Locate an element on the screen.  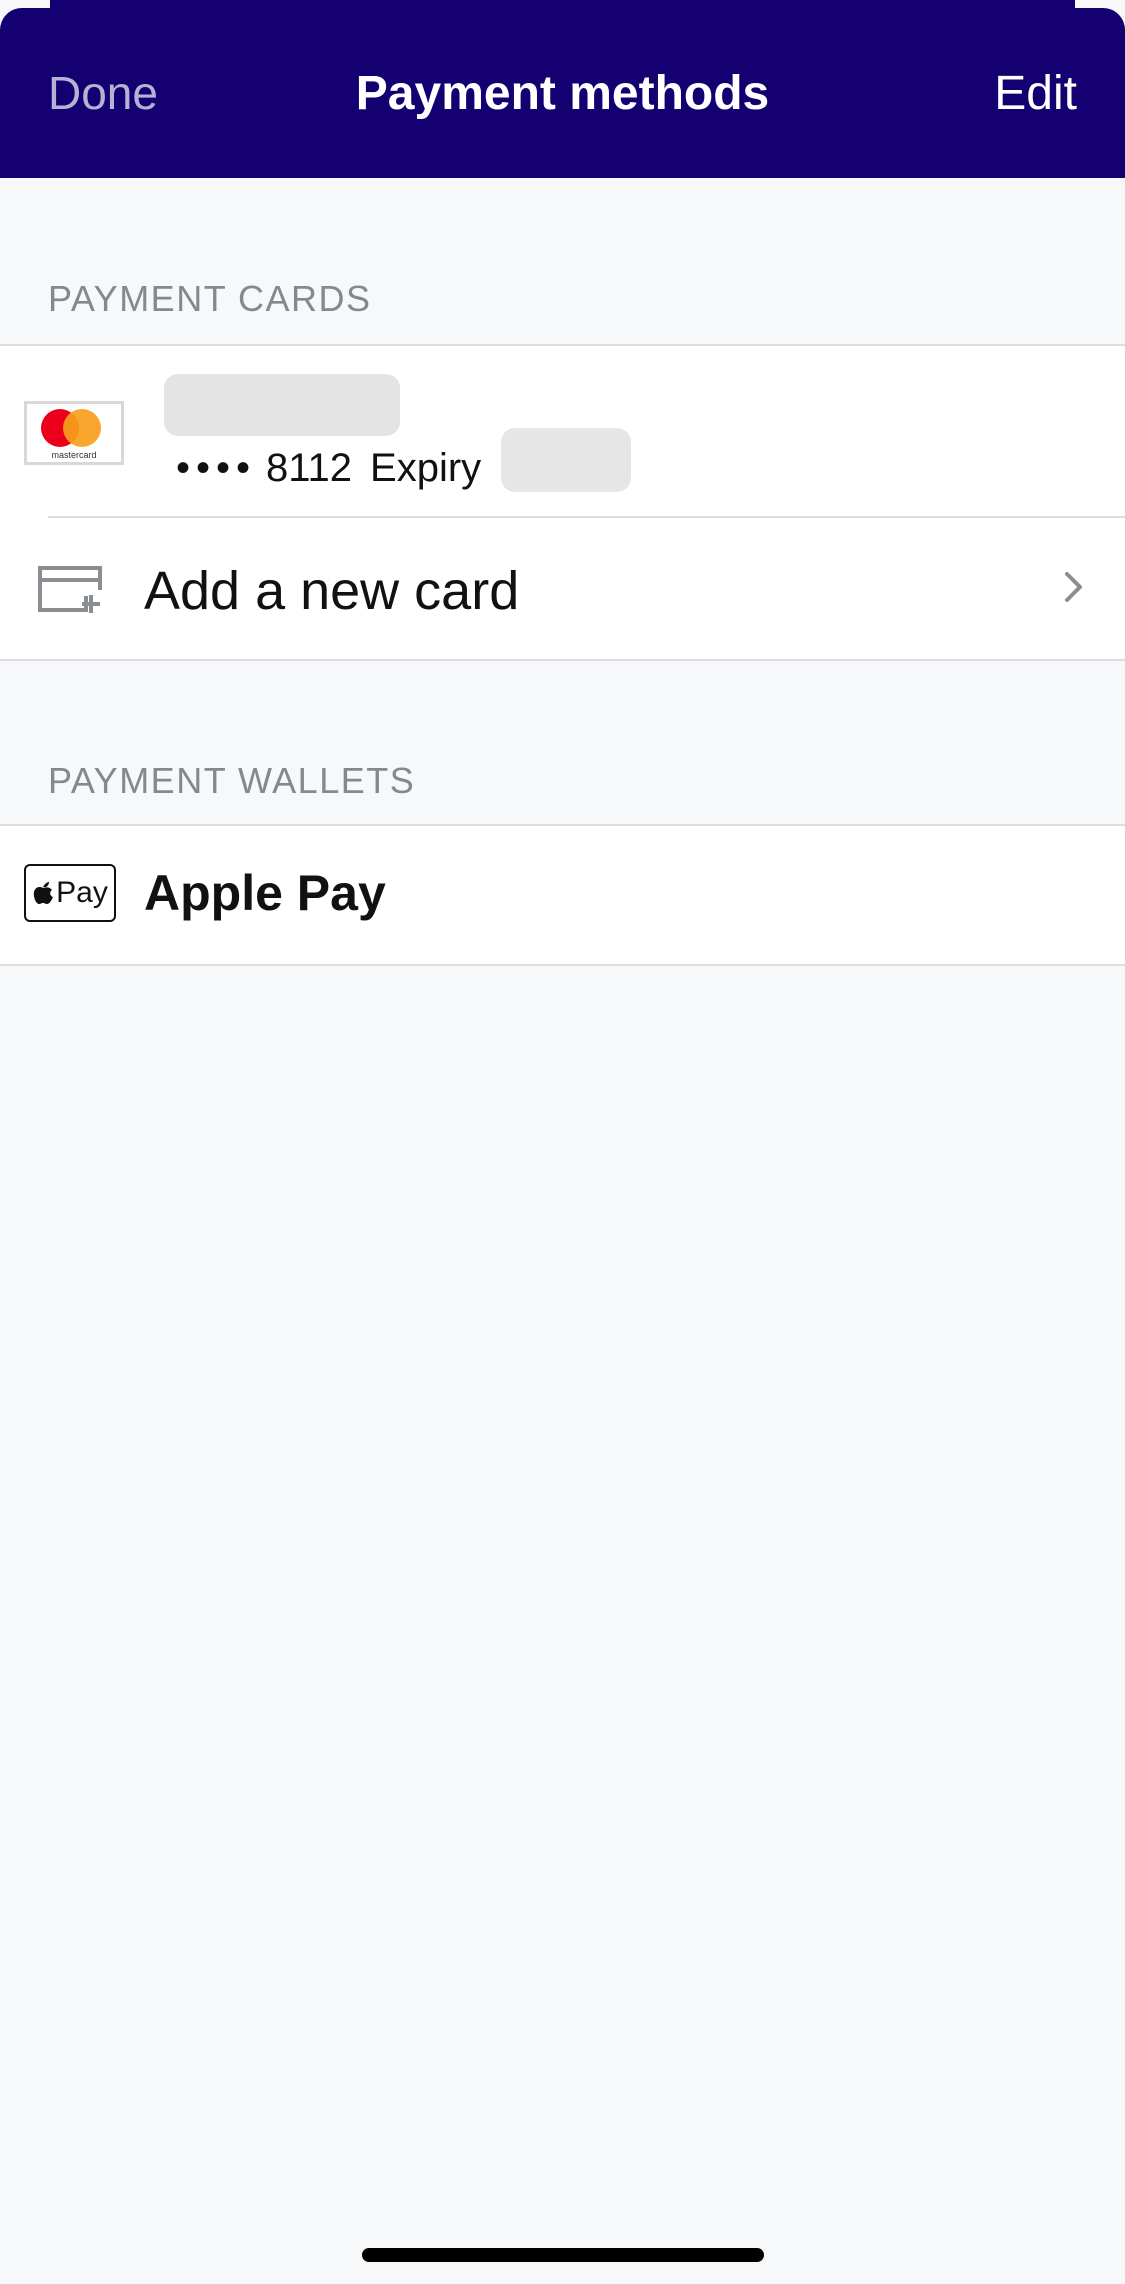
masked-digits: •••• is located at coordinates (216, 468).